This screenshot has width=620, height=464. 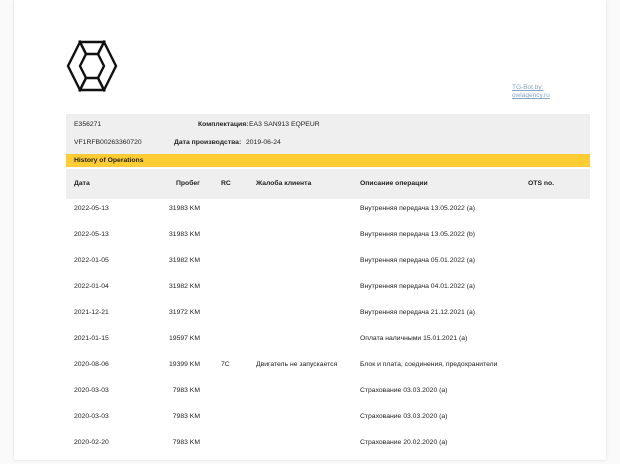 What do you see at coordinates (88, 124) in the screenshot?
I see `vehicle-code: E356271` at bounding box center [88, 124].